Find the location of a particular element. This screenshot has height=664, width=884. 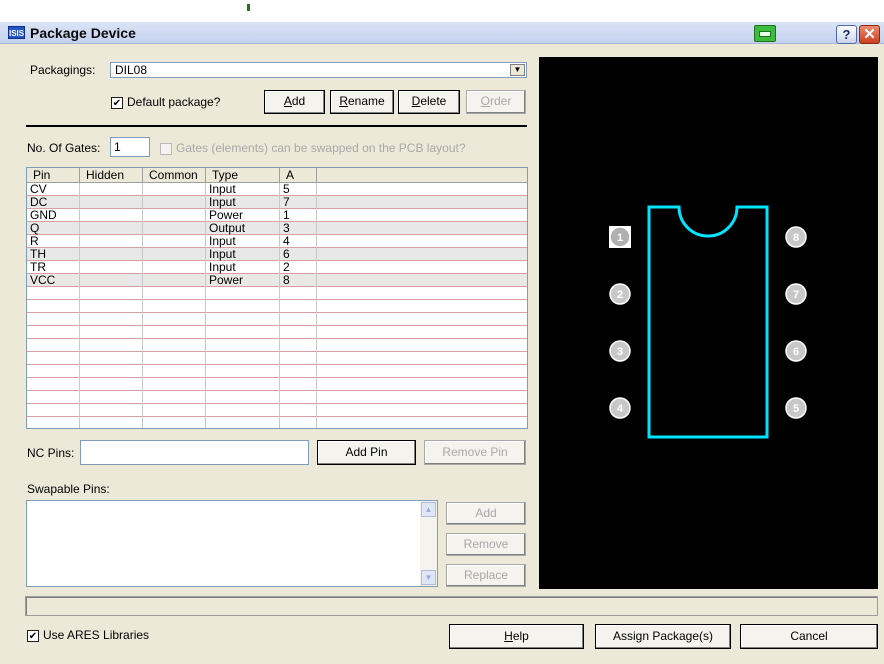

column-header-type: Type is located at coordinates (243, 175).